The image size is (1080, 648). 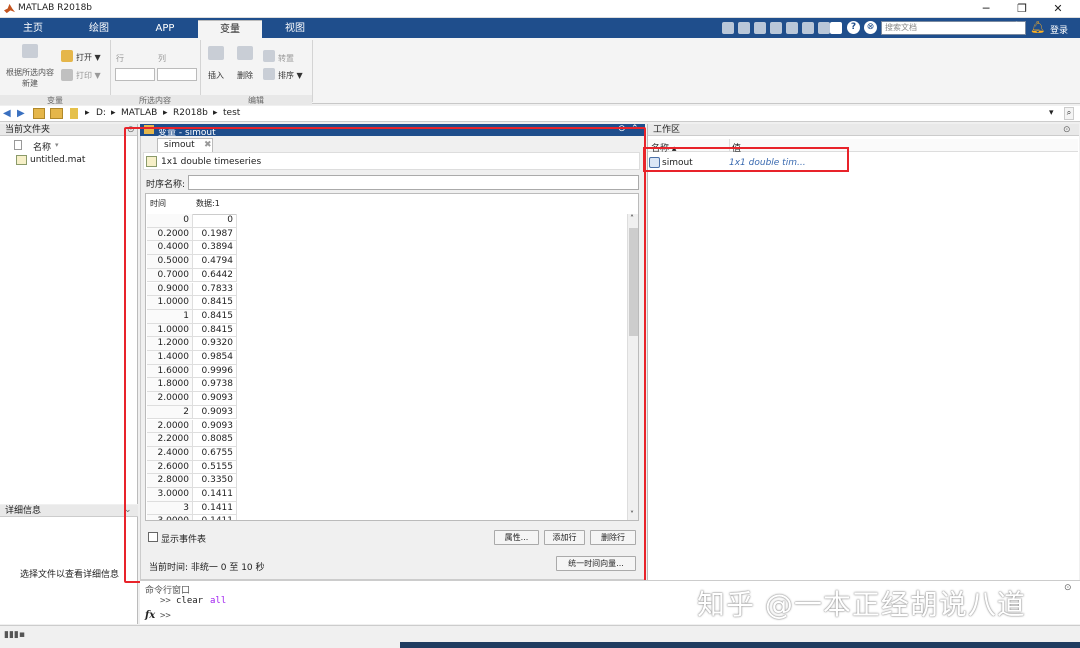 I want to click on col-input, so click(x=177, y=74).